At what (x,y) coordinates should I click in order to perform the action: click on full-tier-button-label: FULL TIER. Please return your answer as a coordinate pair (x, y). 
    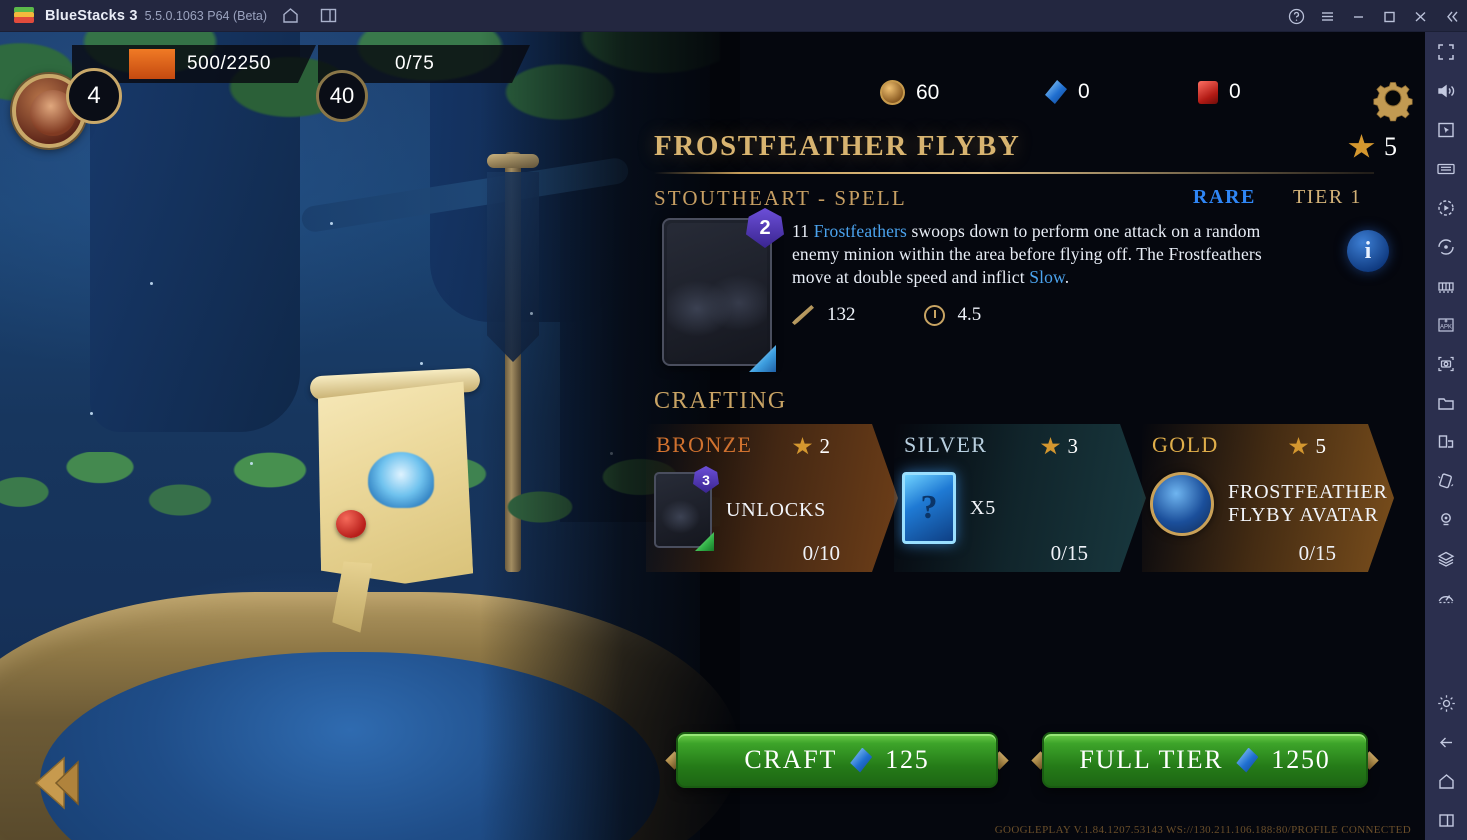
    Looking at the image, I should click on (1151, 759).